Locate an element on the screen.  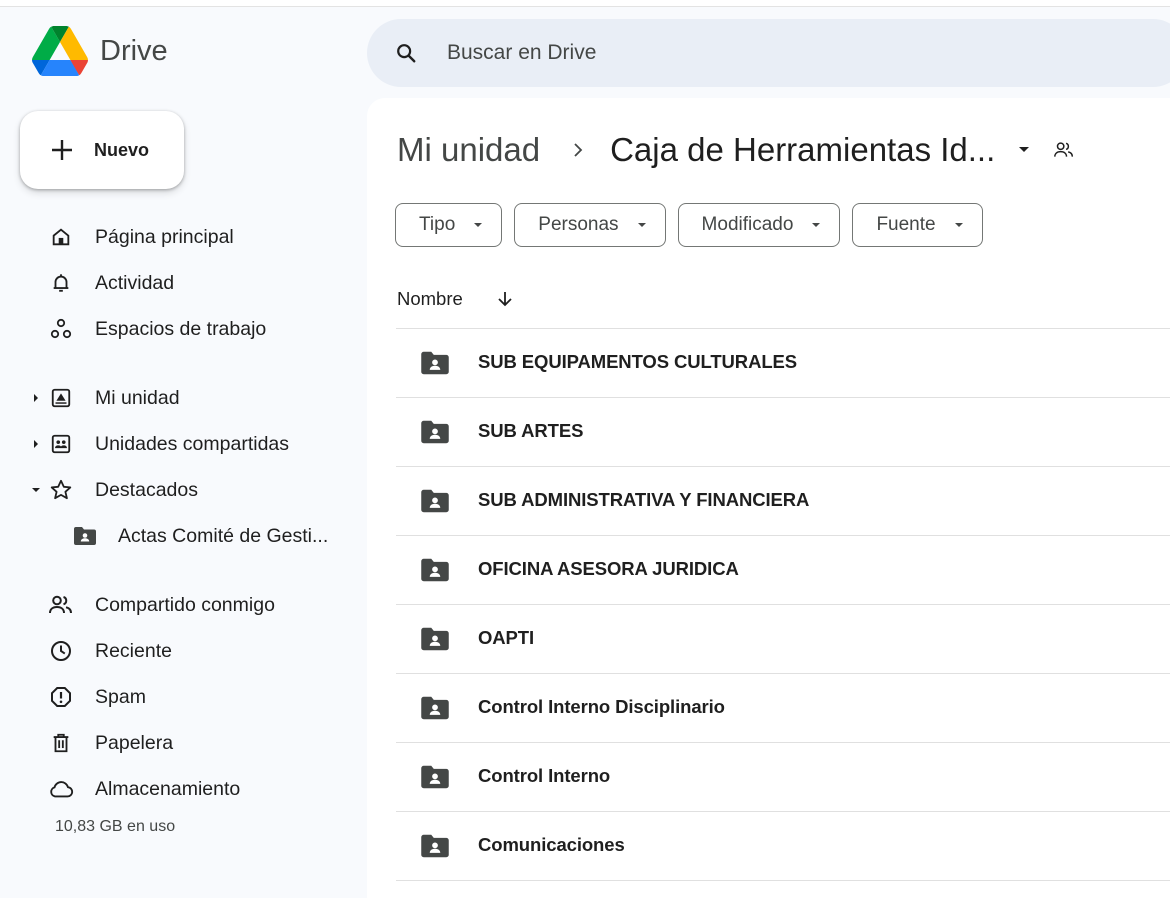
filter-source-chip: Fuente is located at coordinates (917, 225).